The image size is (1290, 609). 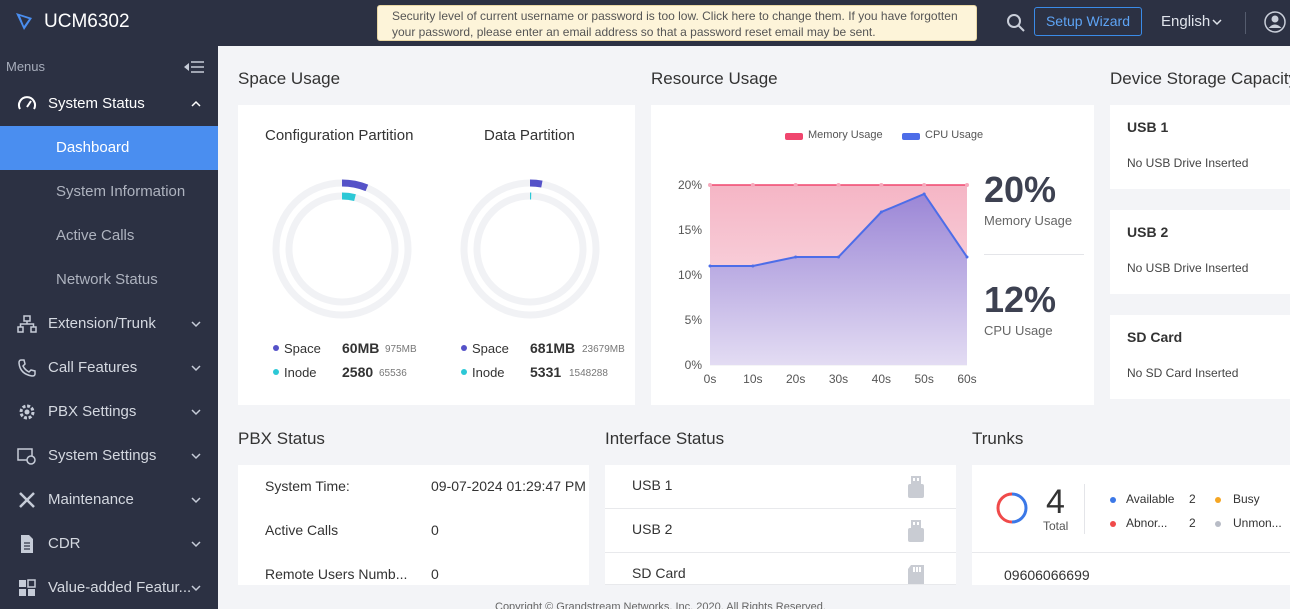 What do you see at coordinates (27, 500) in the screenshot?
I see `tools-icon` at bounding box center [27, 500].